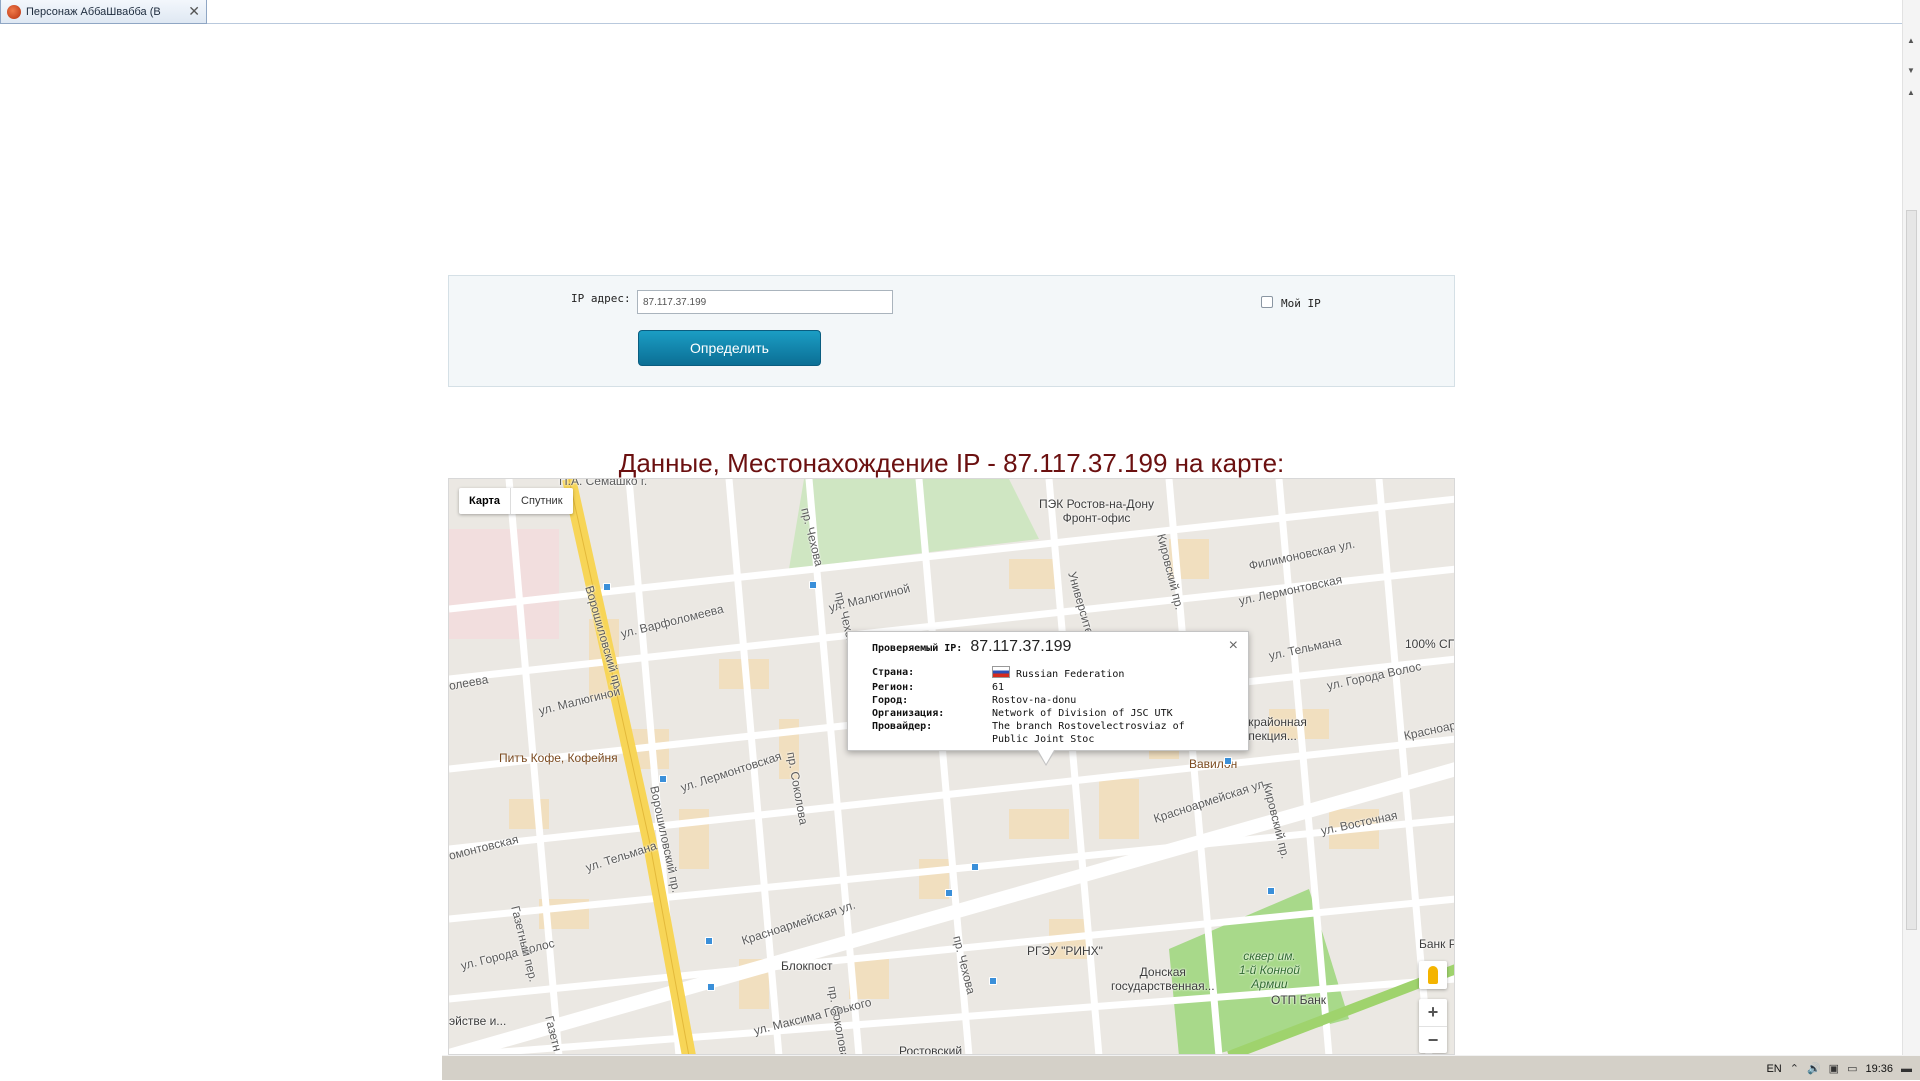 Image resolution: width=1920 pixels, height=1081 pixels. I want to click on map-type-satellite-button: Спутник, so click(541, 501).